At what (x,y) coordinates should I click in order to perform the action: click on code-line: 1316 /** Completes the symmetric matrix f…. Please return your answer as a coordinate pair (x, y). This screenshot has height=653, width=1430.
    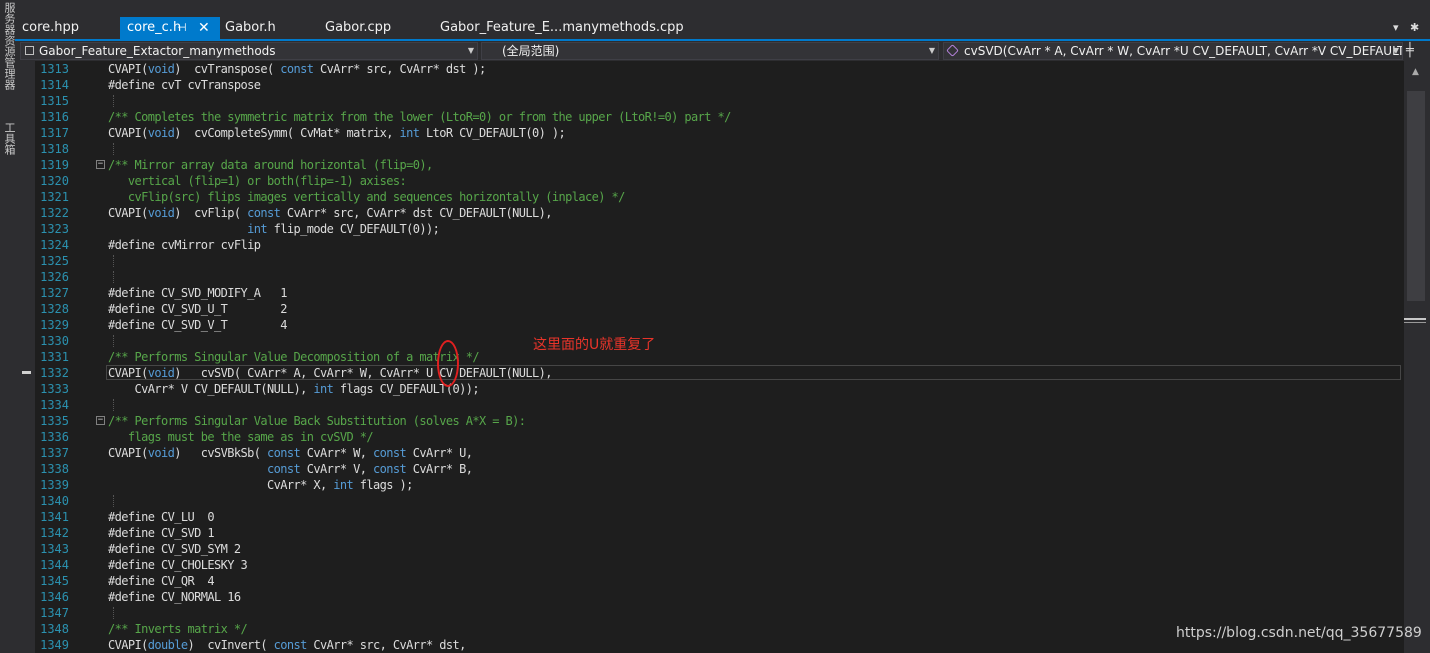
    Looking at the image, I should click on (709, 117).